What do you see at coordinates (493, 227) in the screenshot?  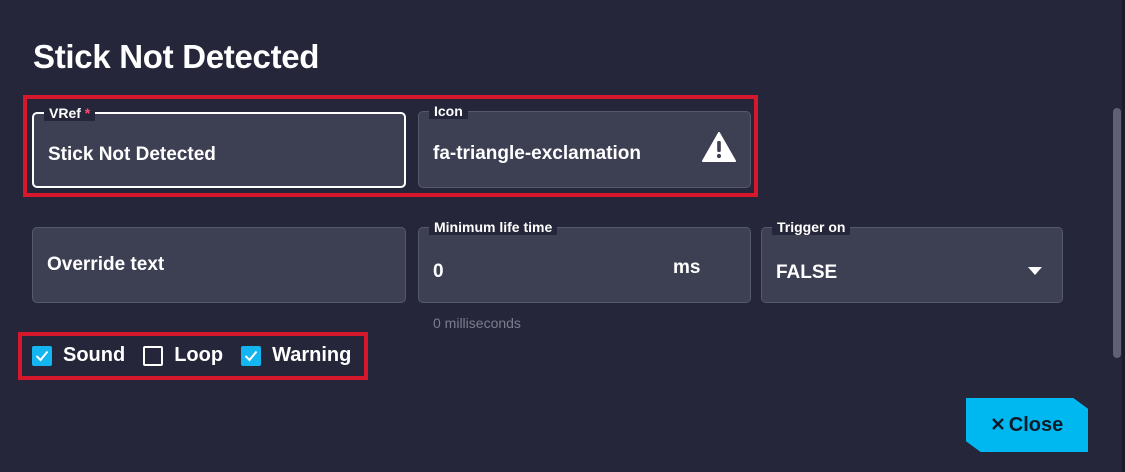 I see `min-life-time-label: Minimum life time` at bounding box center [493, 227].